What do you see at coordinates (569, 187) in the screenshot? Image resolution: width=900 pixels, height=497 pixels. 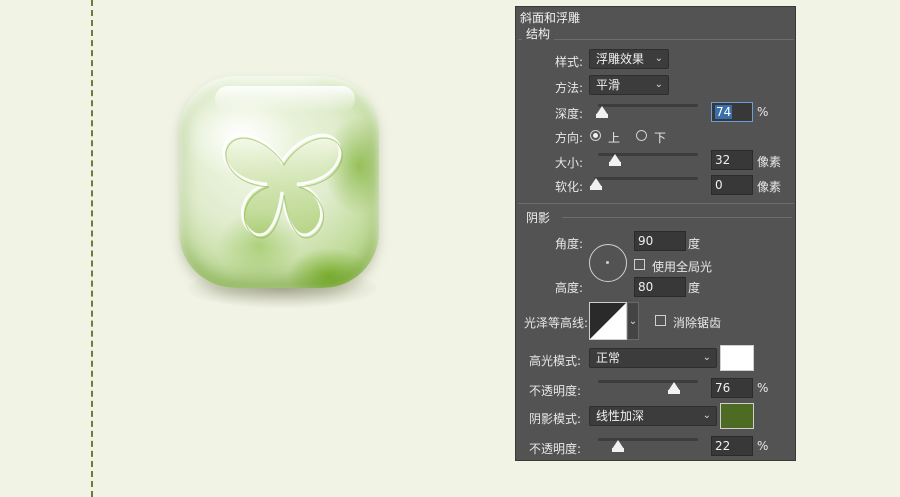 I see `soften-label: 软化:` at bounding box center [569, 187].